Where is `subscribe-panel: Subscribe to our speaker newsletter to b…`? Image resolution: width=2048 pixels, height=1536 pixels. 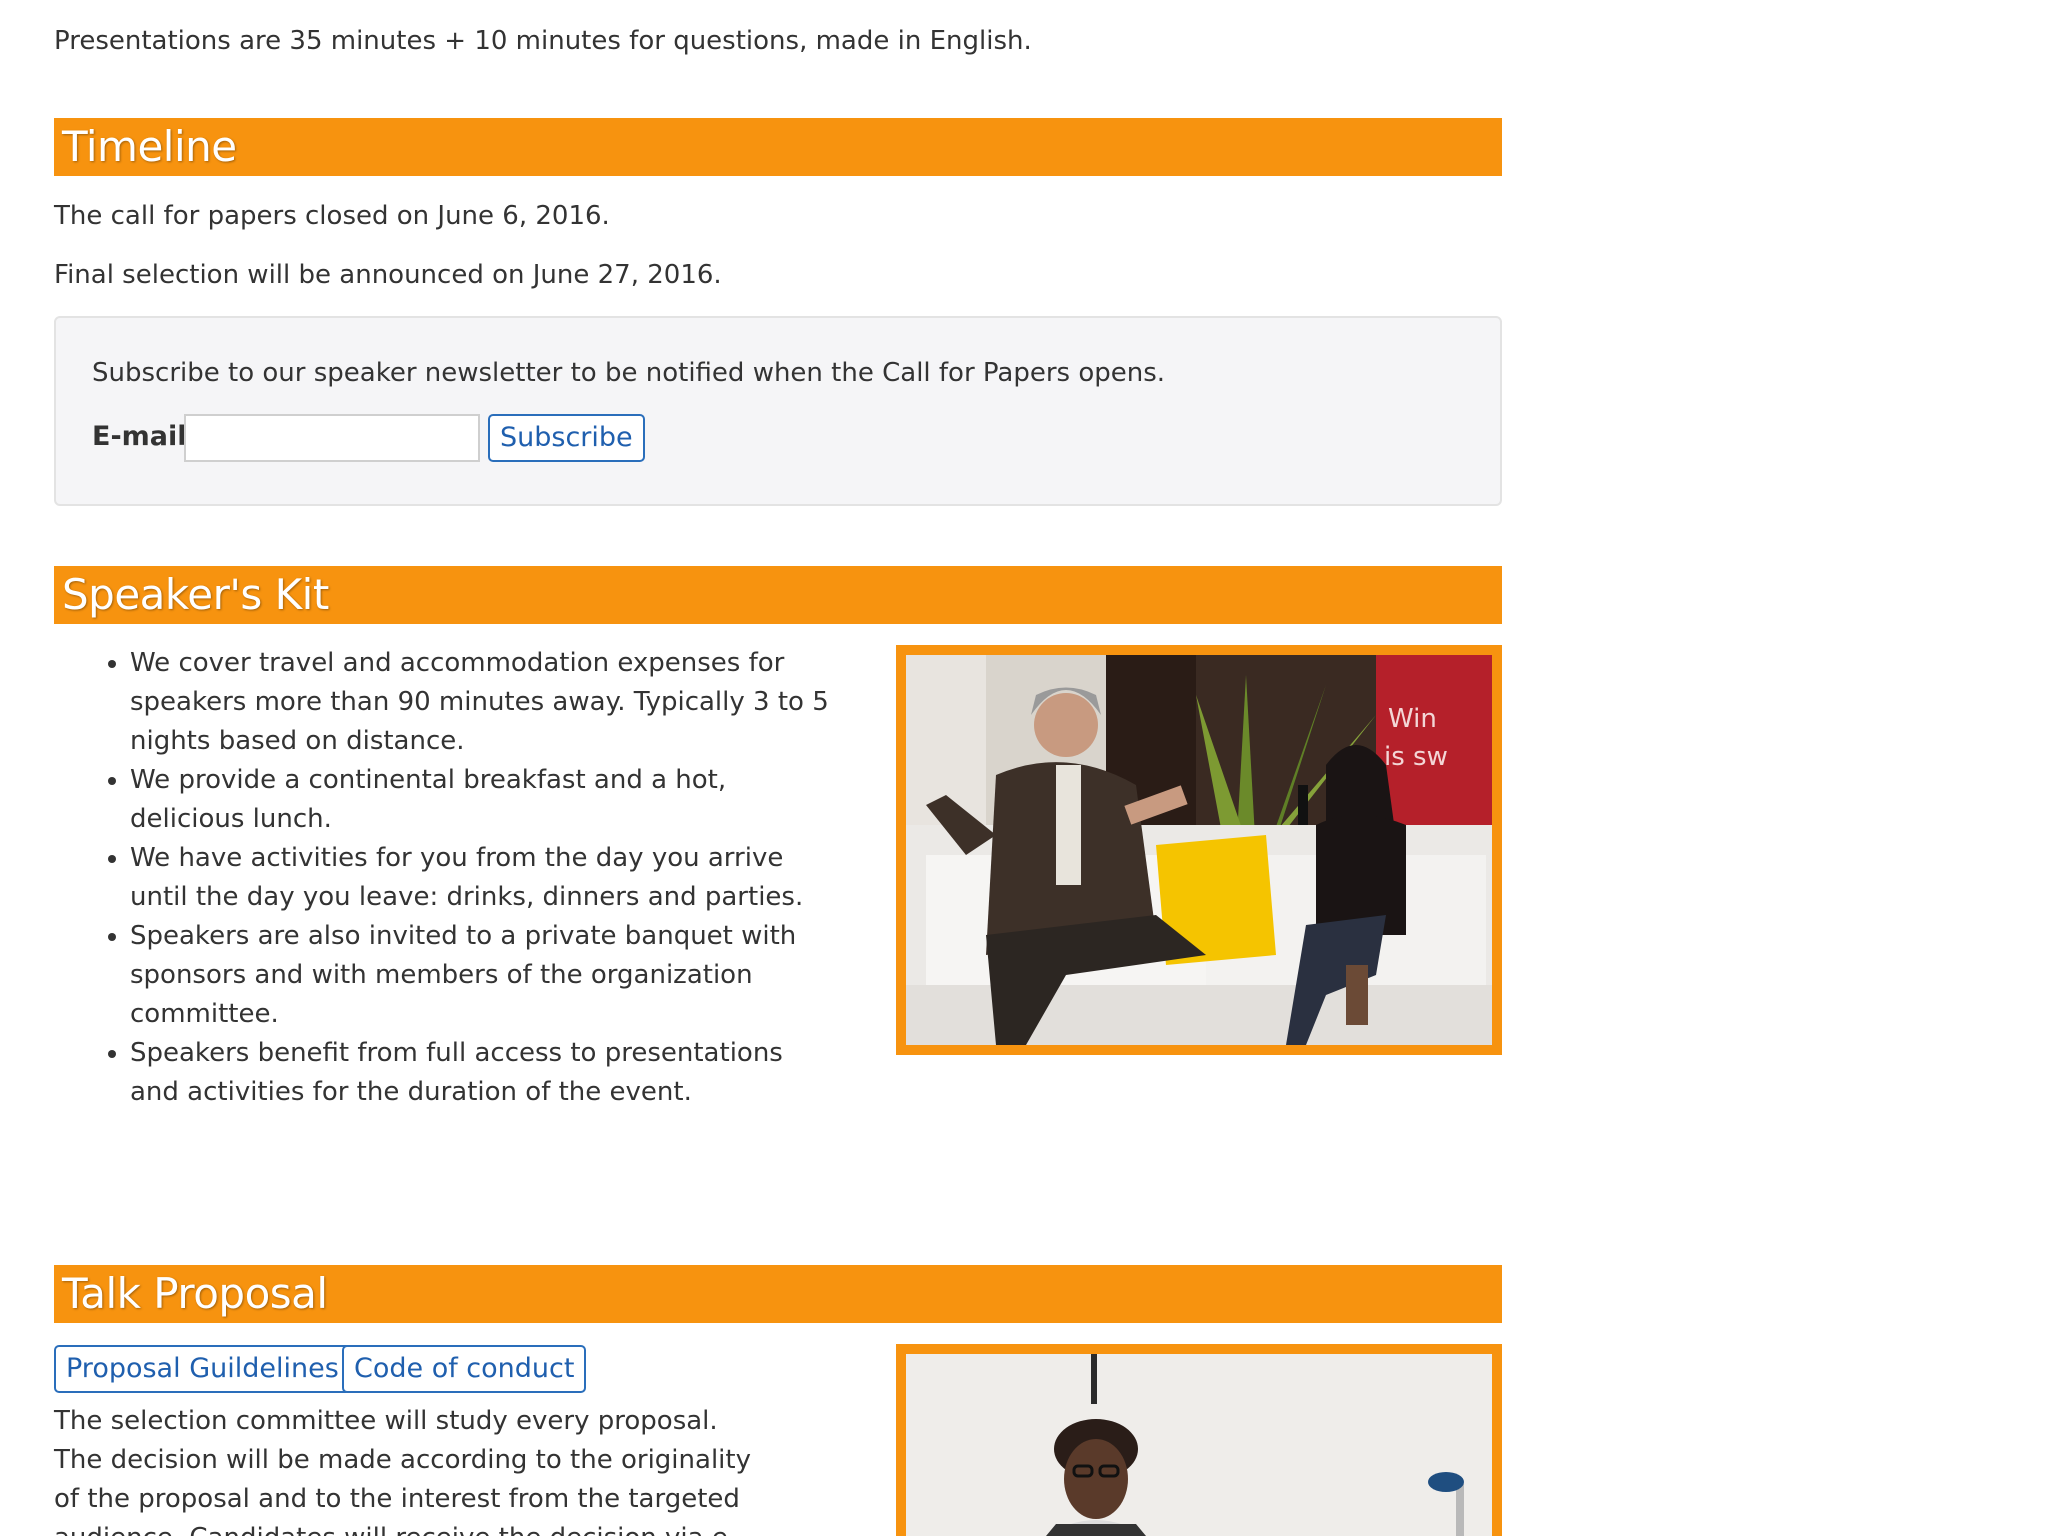 subscribe-panel: Subscribe to our speaker newsletter to b… is located at coordinates (778, 411).